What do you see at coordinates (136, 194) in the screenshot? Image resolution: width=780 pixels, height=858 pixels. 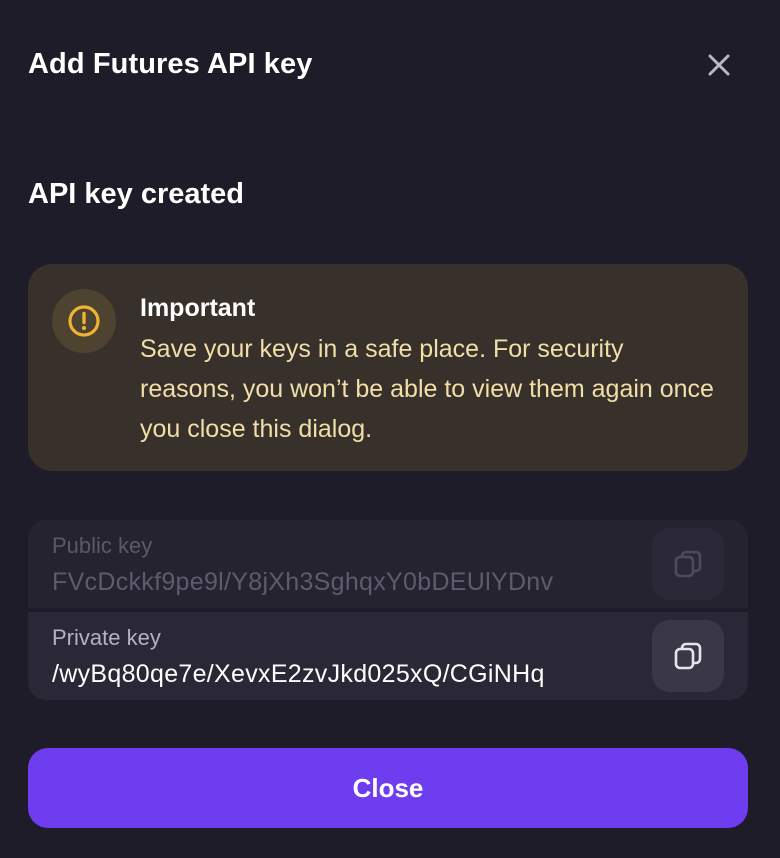 I see `status-heading: API key created` at bounding box center [136, 194].